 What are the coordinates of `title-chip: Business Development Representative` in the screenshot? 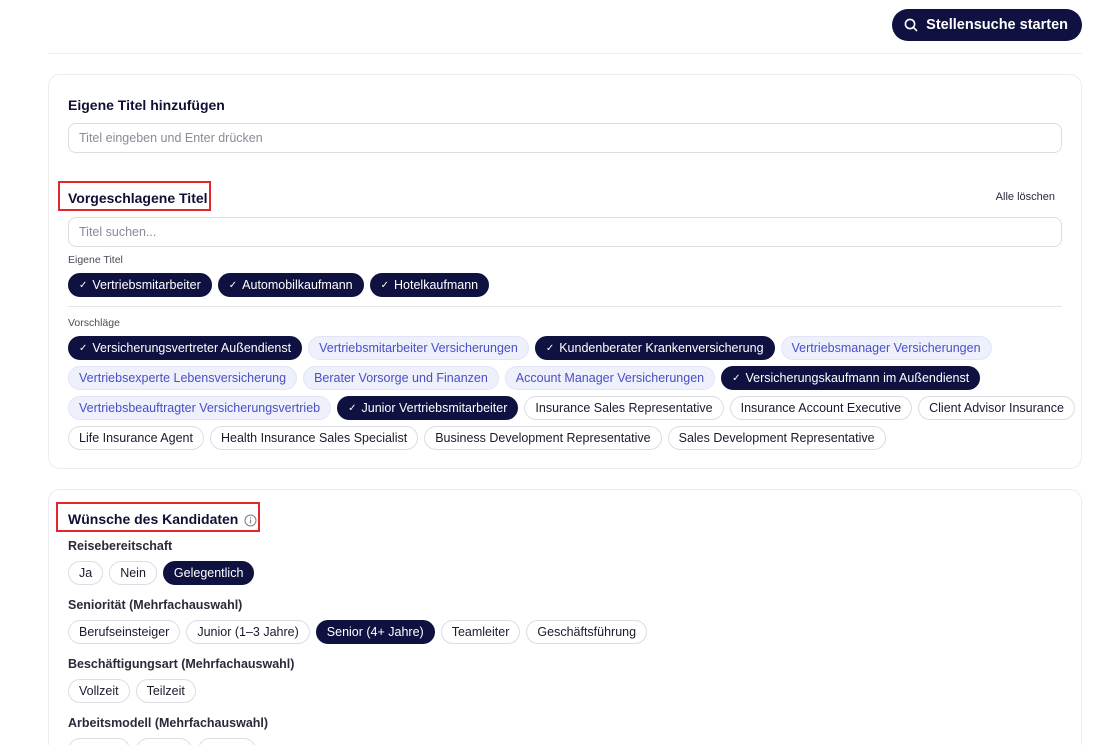 It's located at (543, 438).